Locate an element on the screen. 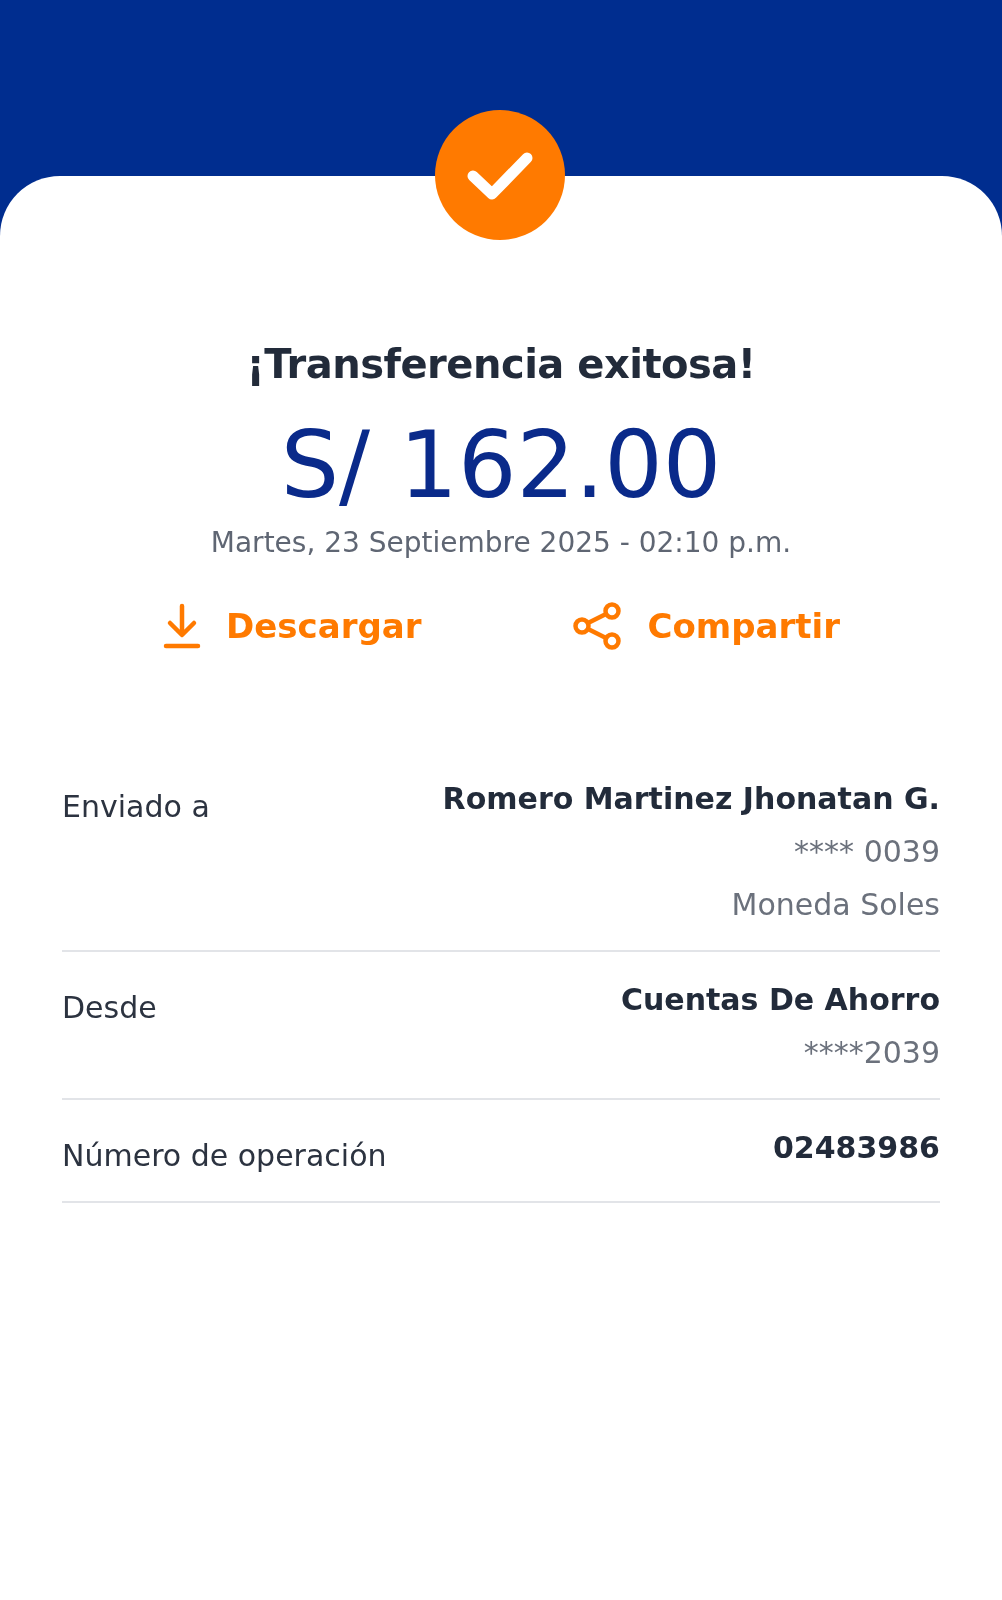 This screenshot has height=1600, width=1002. detail-value: Moneda Soles is located at coordinates (835, 905).